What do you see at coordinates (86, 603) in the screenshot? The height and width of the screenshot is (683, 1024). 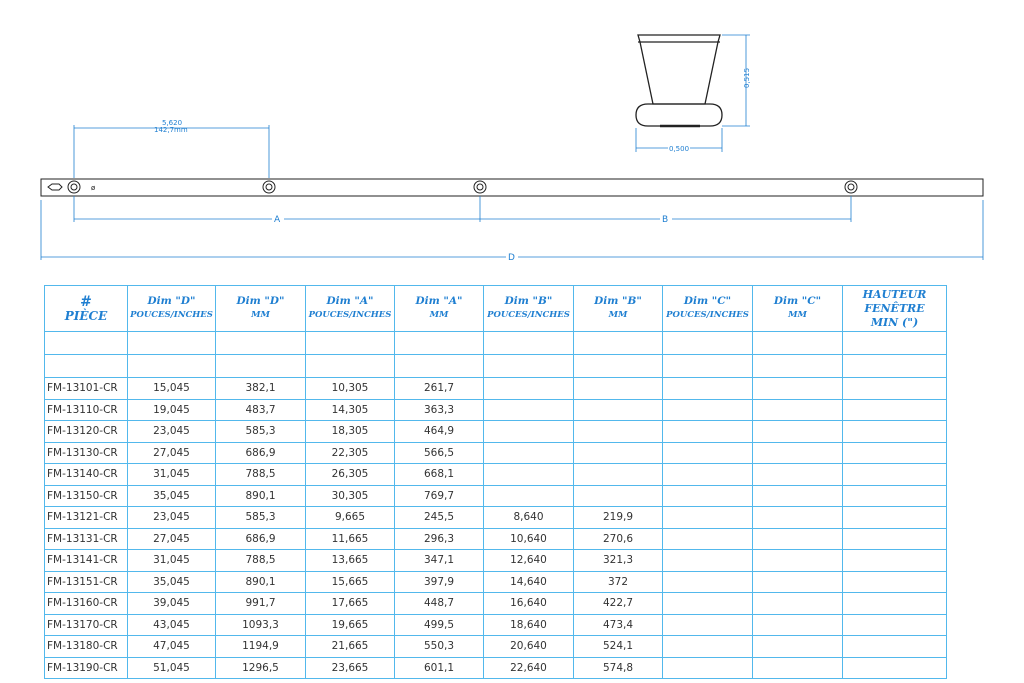 I see `cell-part-number: FM-13160-CR` at bounding box center [86, 603].